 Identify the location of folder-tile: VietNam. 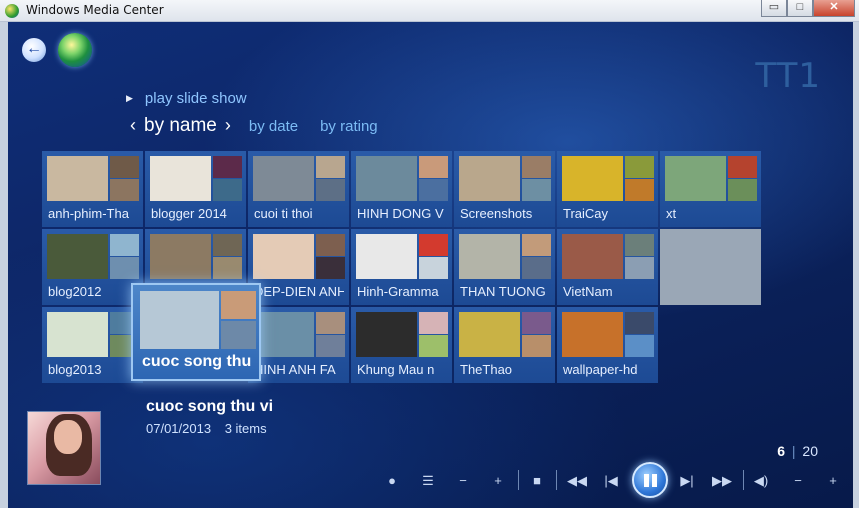
(607, 267).